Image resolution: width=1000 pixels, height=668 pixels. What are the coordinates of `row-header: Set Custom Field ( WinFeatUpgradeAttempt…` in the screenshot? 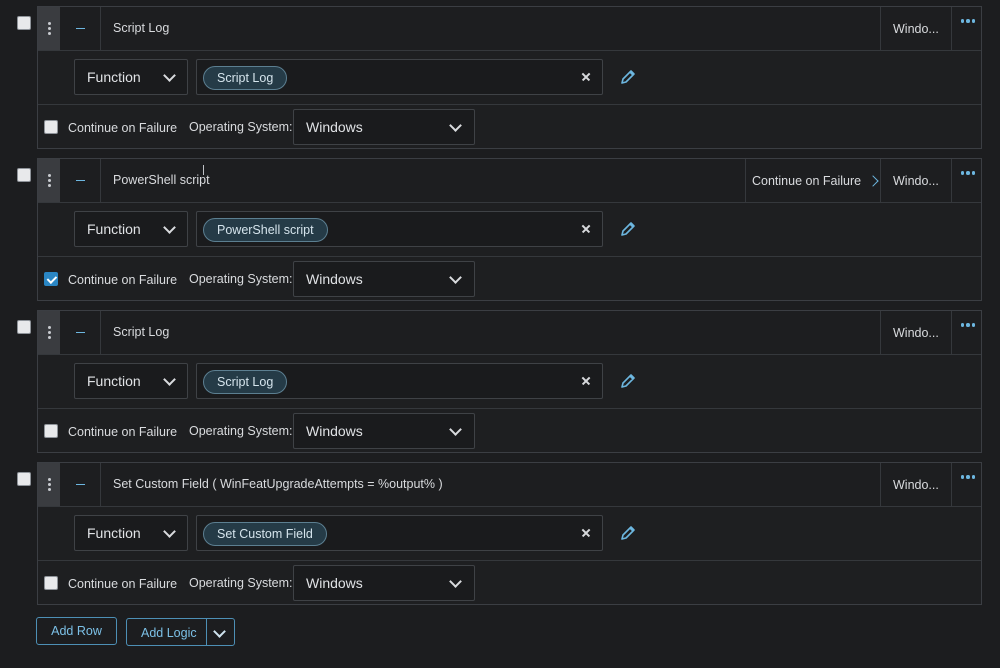 It's located at (509, 485).